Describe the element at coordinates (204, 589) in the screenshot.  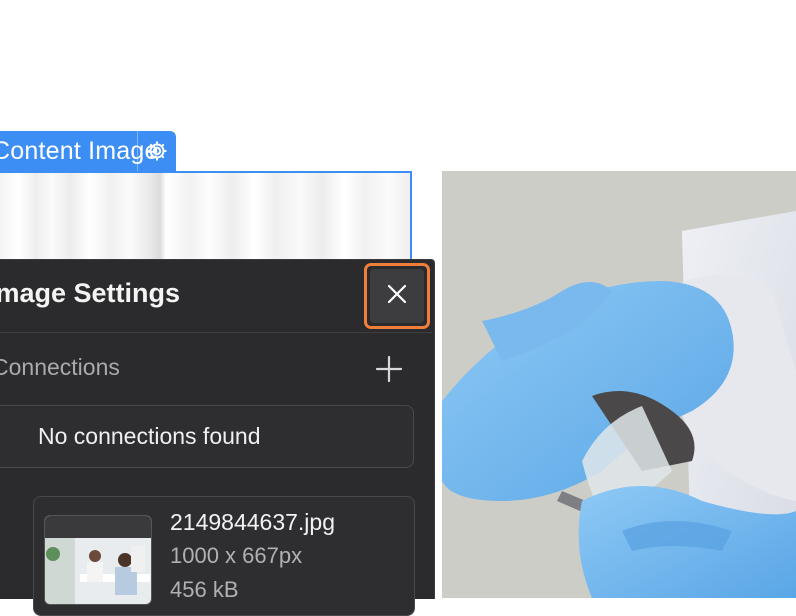
I see `file-size: 456 kB` at that location.